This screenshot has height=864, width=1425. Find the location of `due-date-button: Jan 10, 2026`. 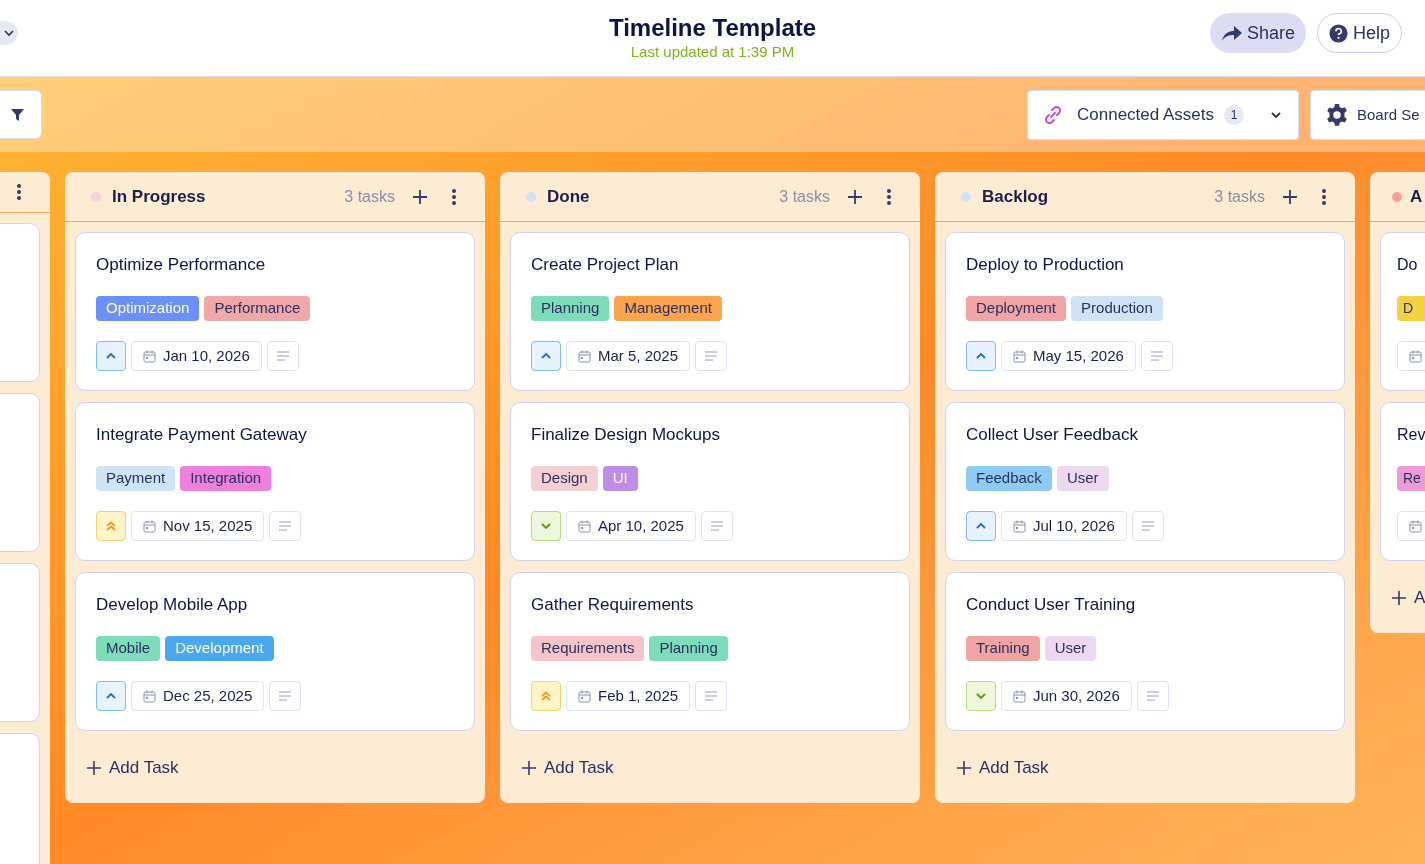

due-date-button: Jan 10, 2026 is located at coordinates (196, 356).